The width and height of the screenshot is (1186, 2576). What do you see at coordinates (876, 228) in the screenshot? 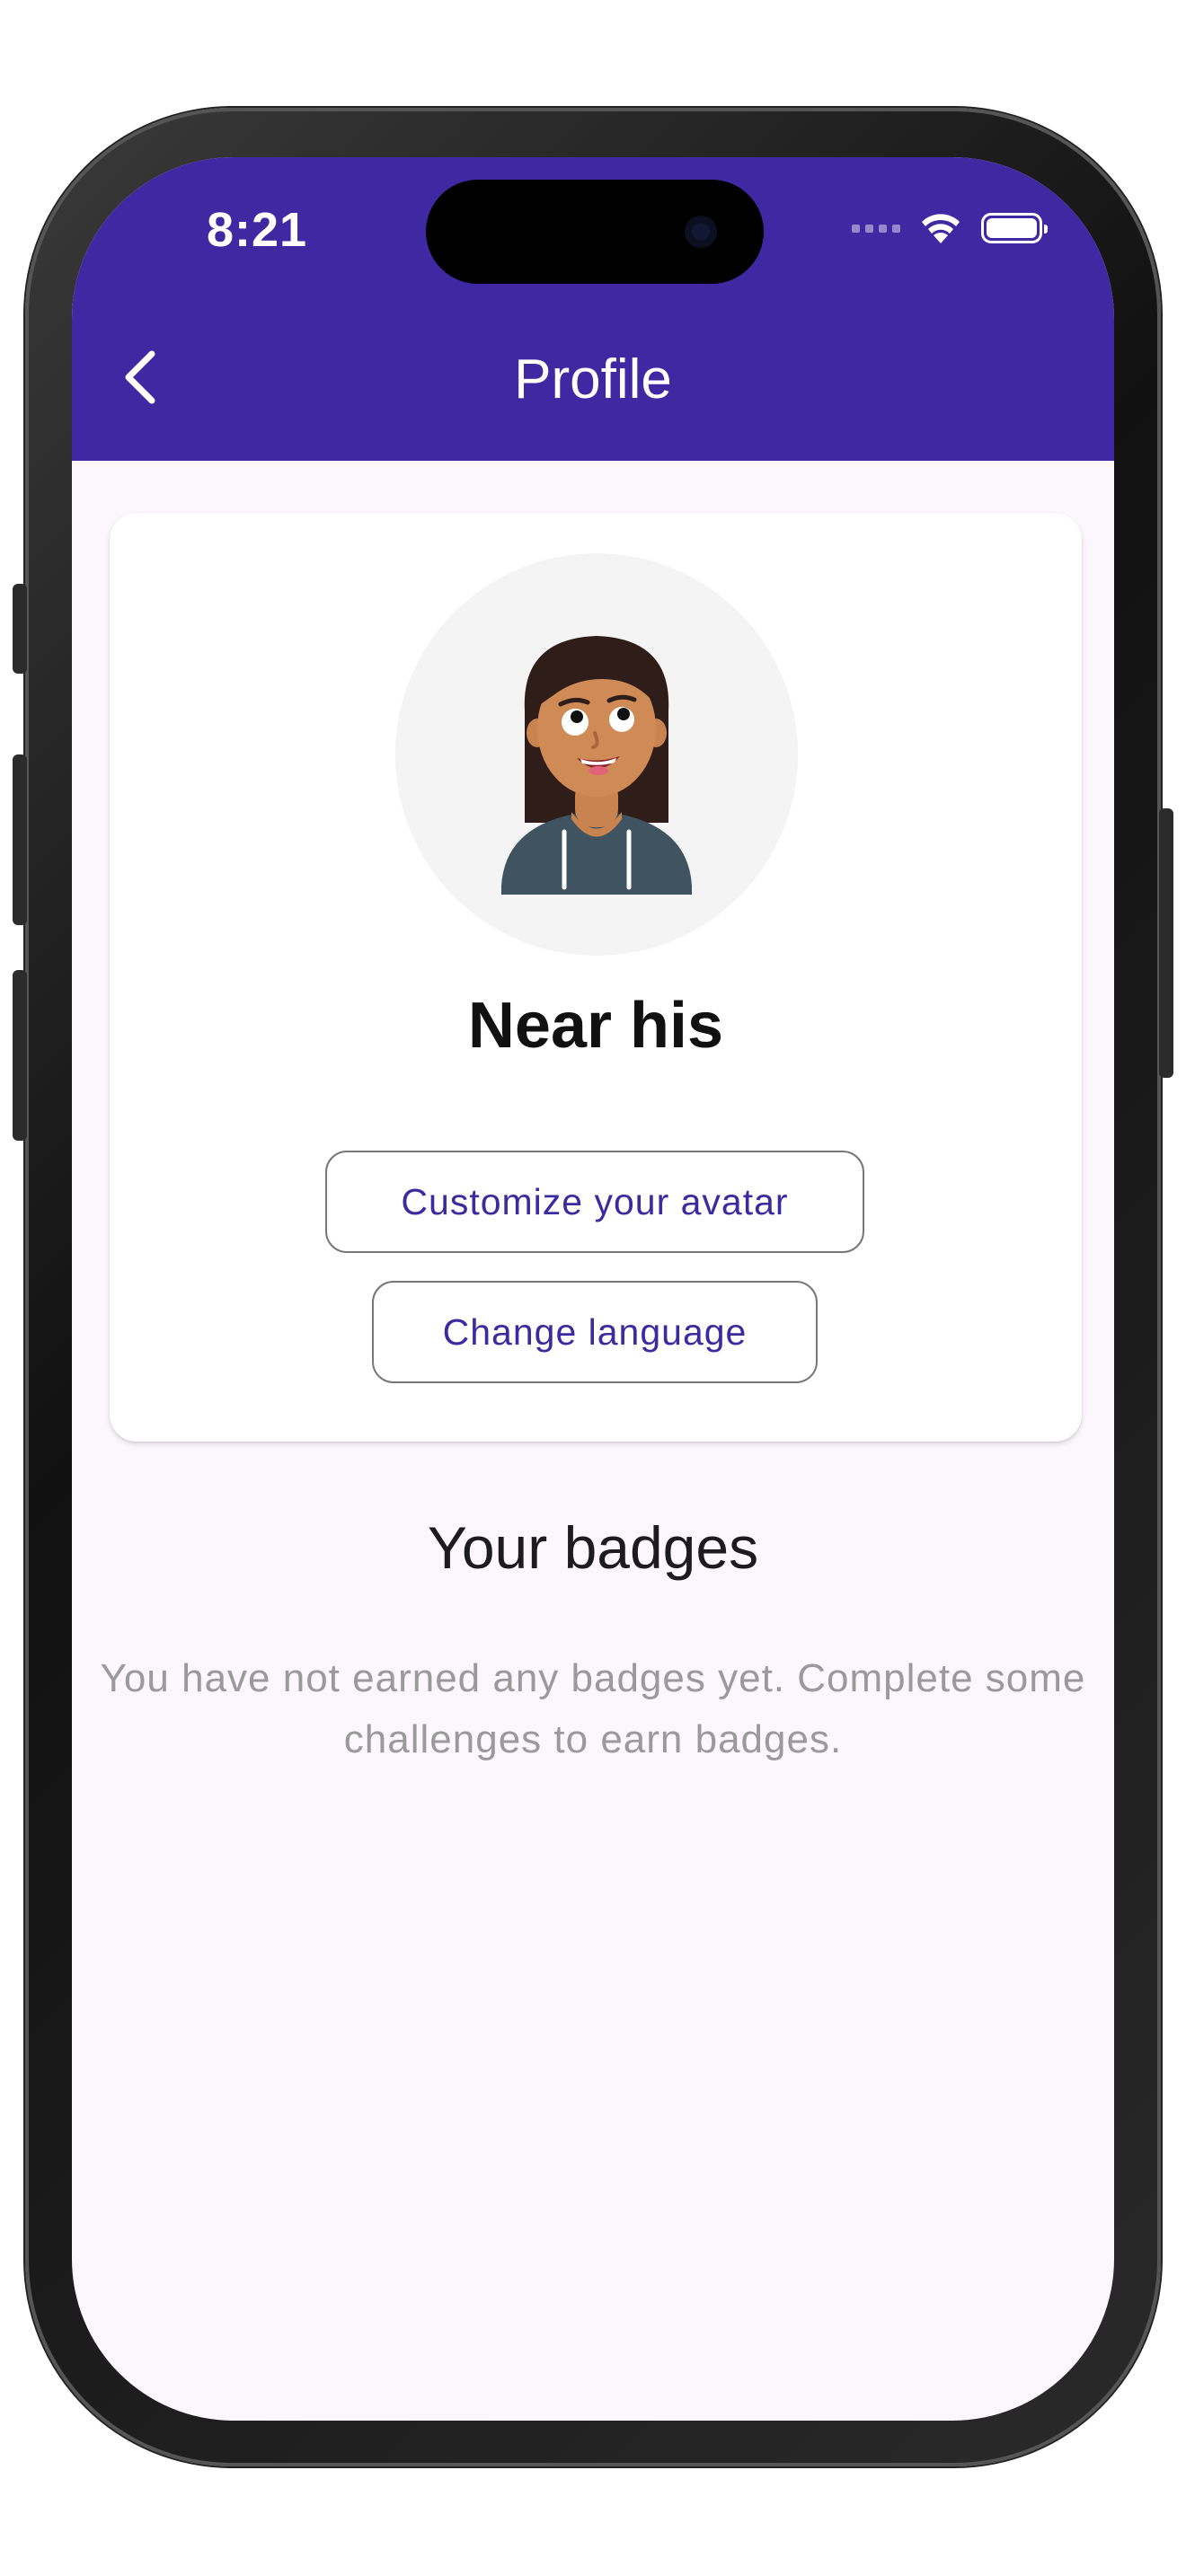
I see `cellular-signal-icon` at bounding box center [876, 228].